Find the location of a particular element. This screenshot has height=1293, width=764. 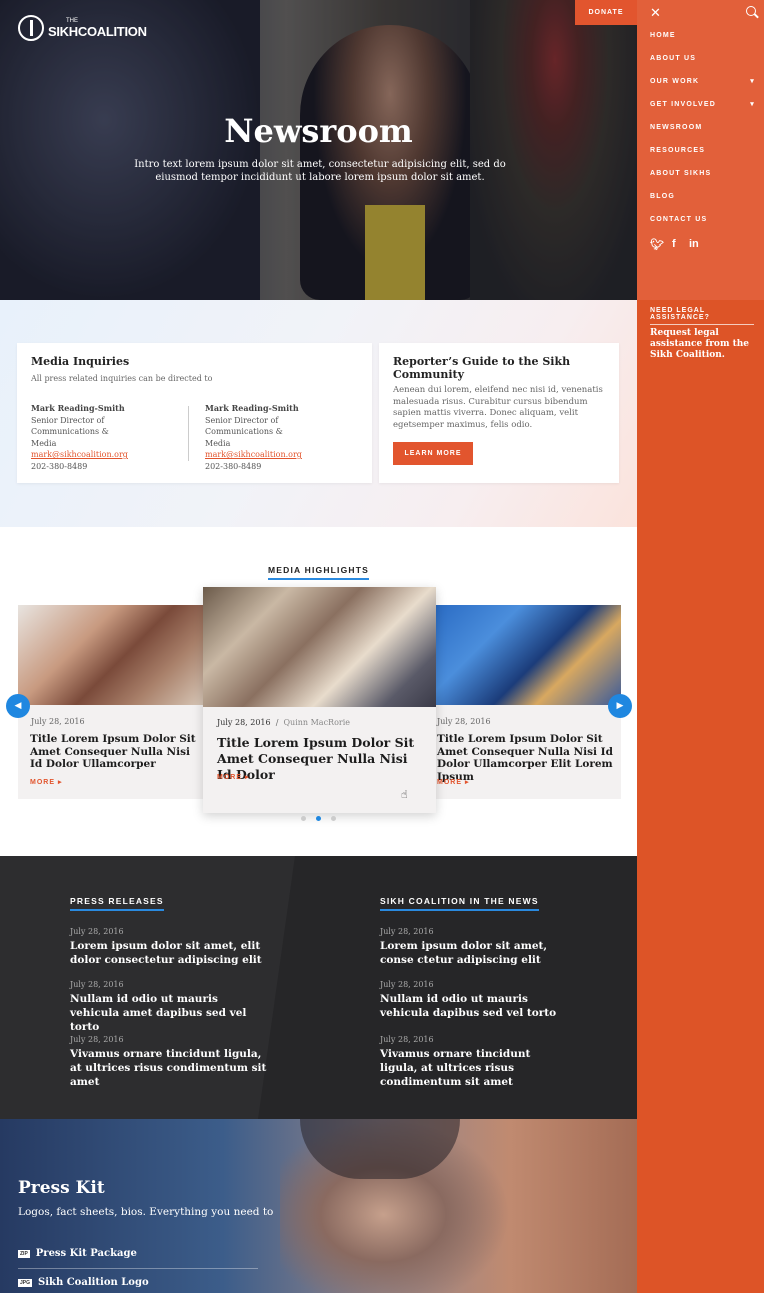

nav-label: NEWSROOM is located at coordinates (676, 127).